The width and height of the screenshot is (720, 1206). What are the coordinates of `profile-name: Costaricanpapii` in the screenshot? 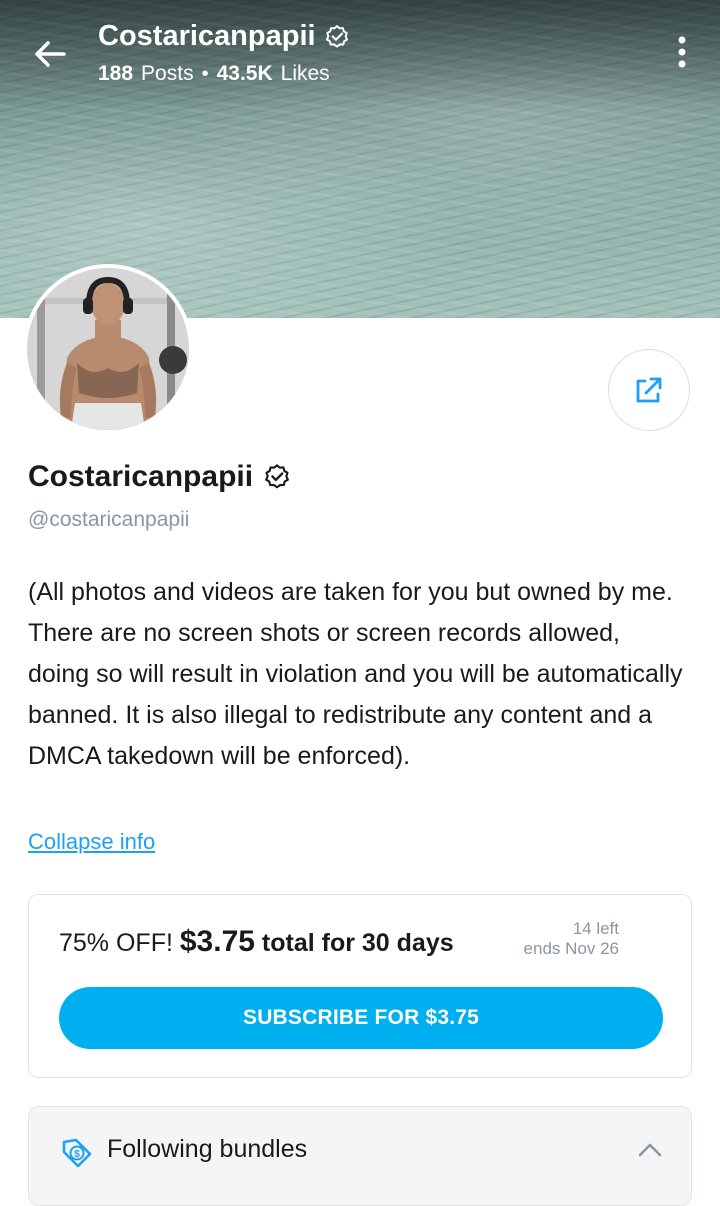 It's located at (159, 477).